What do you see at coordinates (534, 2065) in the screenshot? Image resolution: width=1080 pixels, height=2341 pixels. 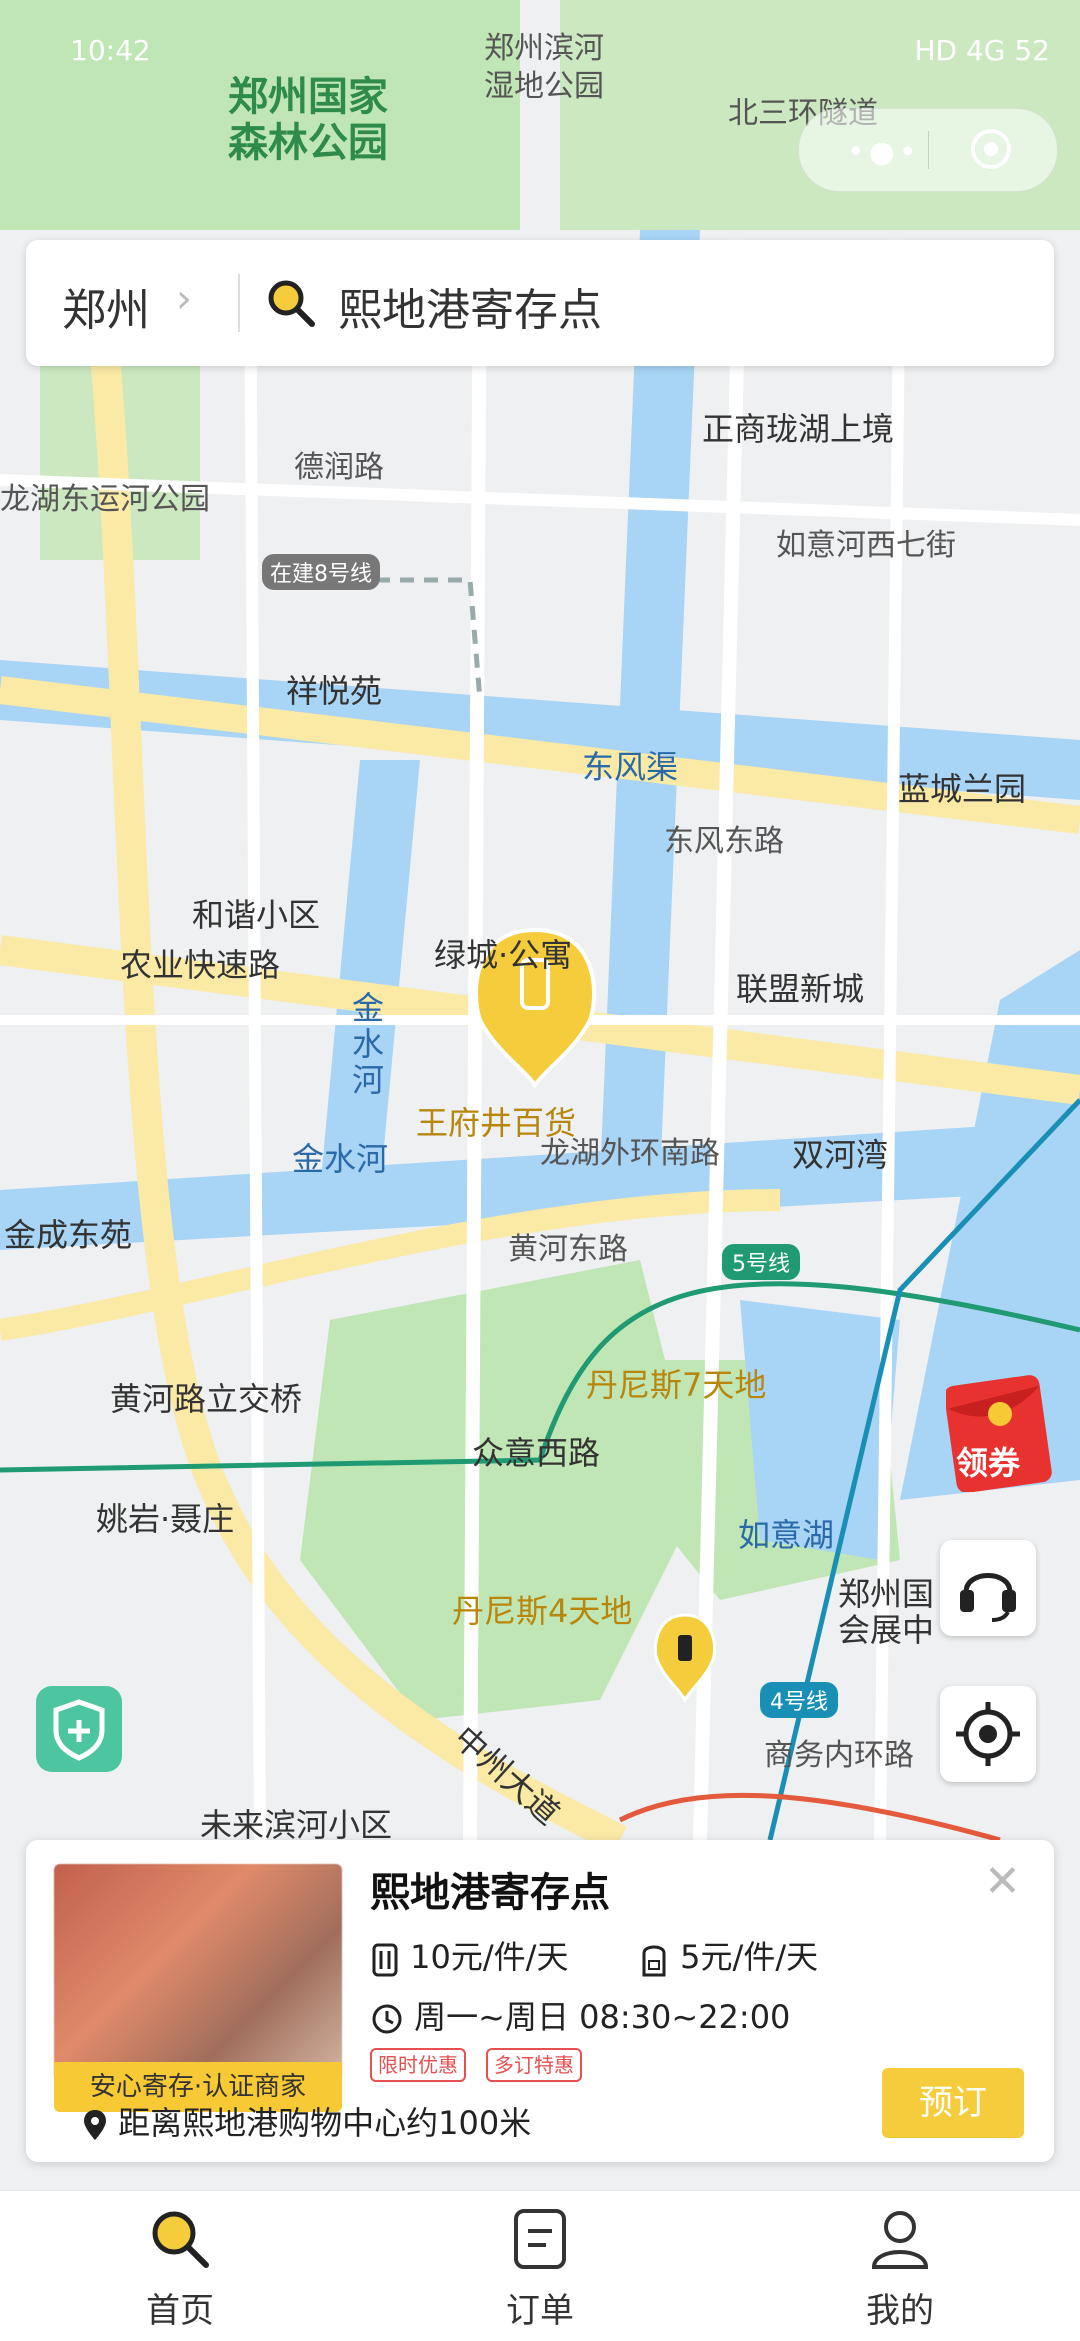 I see `promo-tag-multi: 多订特惠` at bounding box center [534, 2065].